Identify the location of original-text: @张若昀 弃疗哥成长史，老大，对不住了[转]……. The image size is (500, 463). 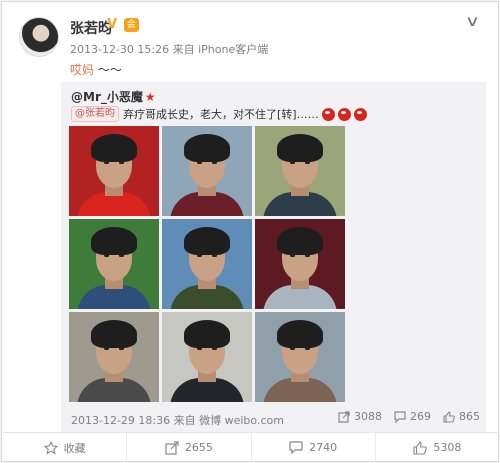
(219, 114).